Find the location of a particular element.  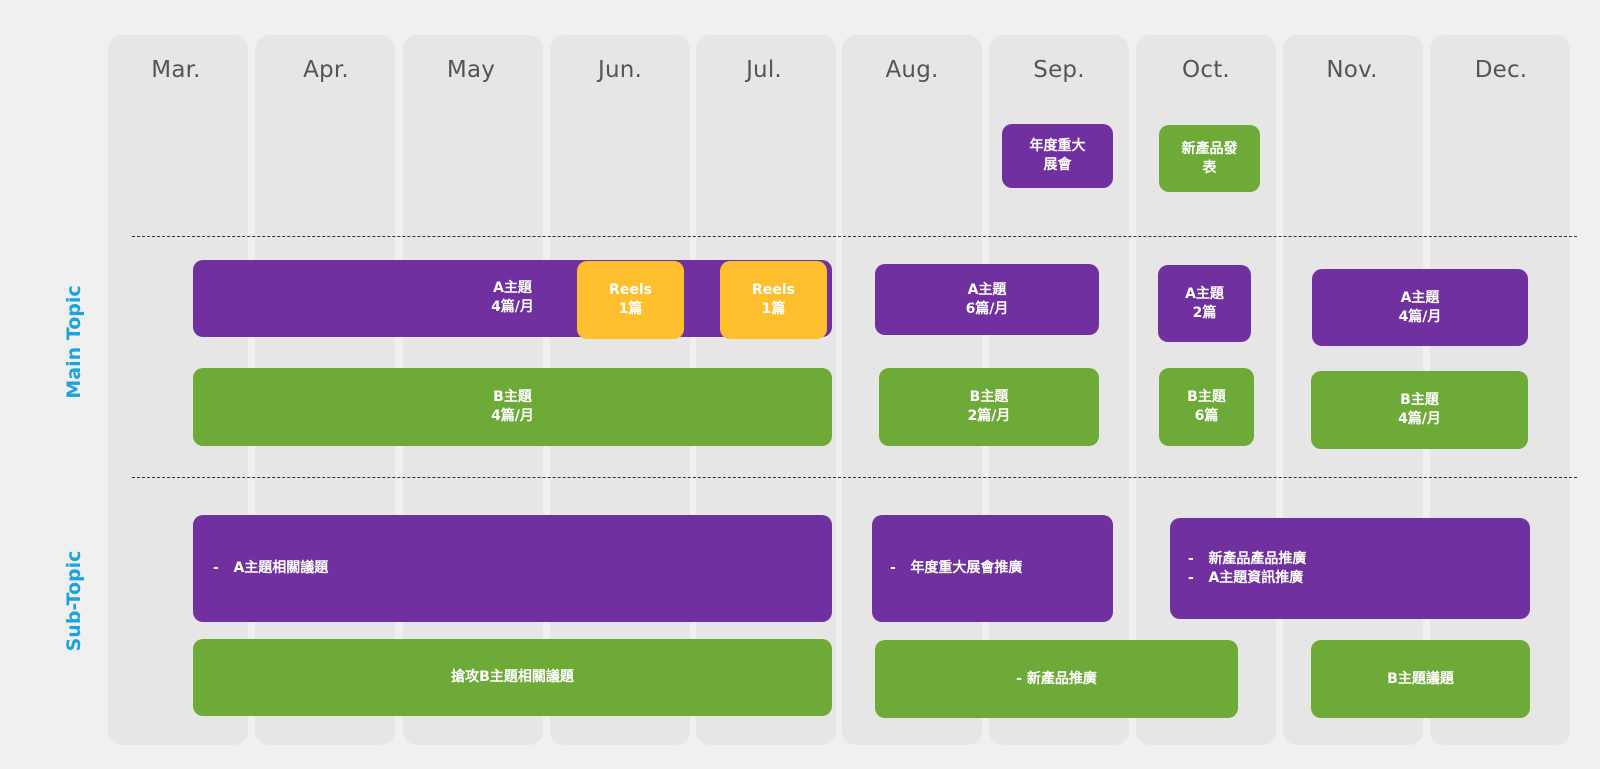

sub-b-bar-mar-jul: 搶攻B主題相關議題 is located at coordinates (512, 677).